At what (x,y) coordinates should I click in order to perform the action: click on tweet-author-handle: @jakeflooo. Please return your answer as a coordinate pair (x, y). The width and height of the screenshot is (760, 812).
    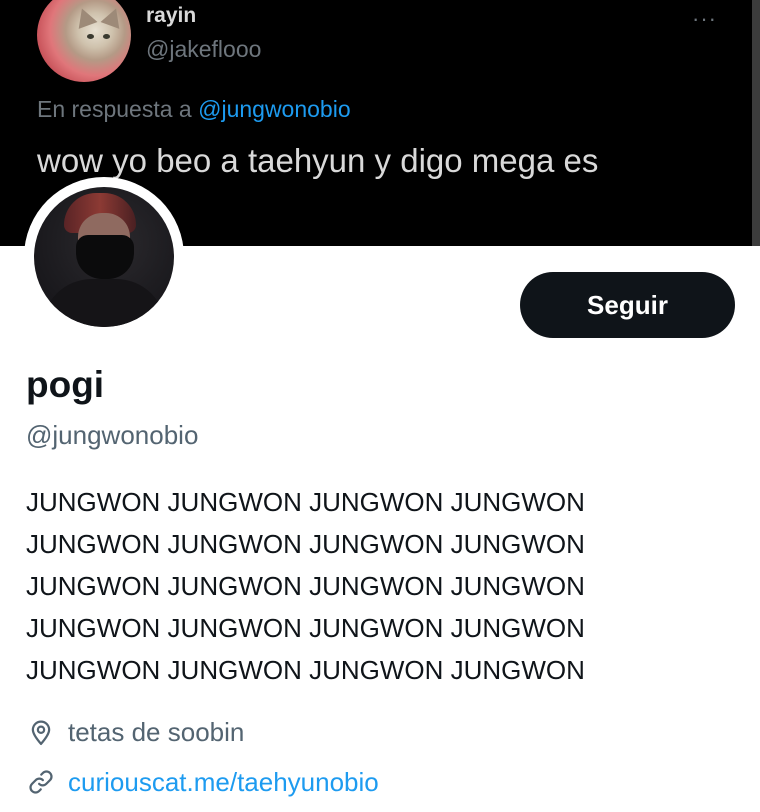
    Looking at the image, I should click on (204, 49).